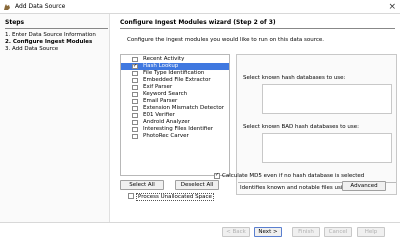 The image size is (400, 240). I want to click on back-button: < Back, so click(236, 232).